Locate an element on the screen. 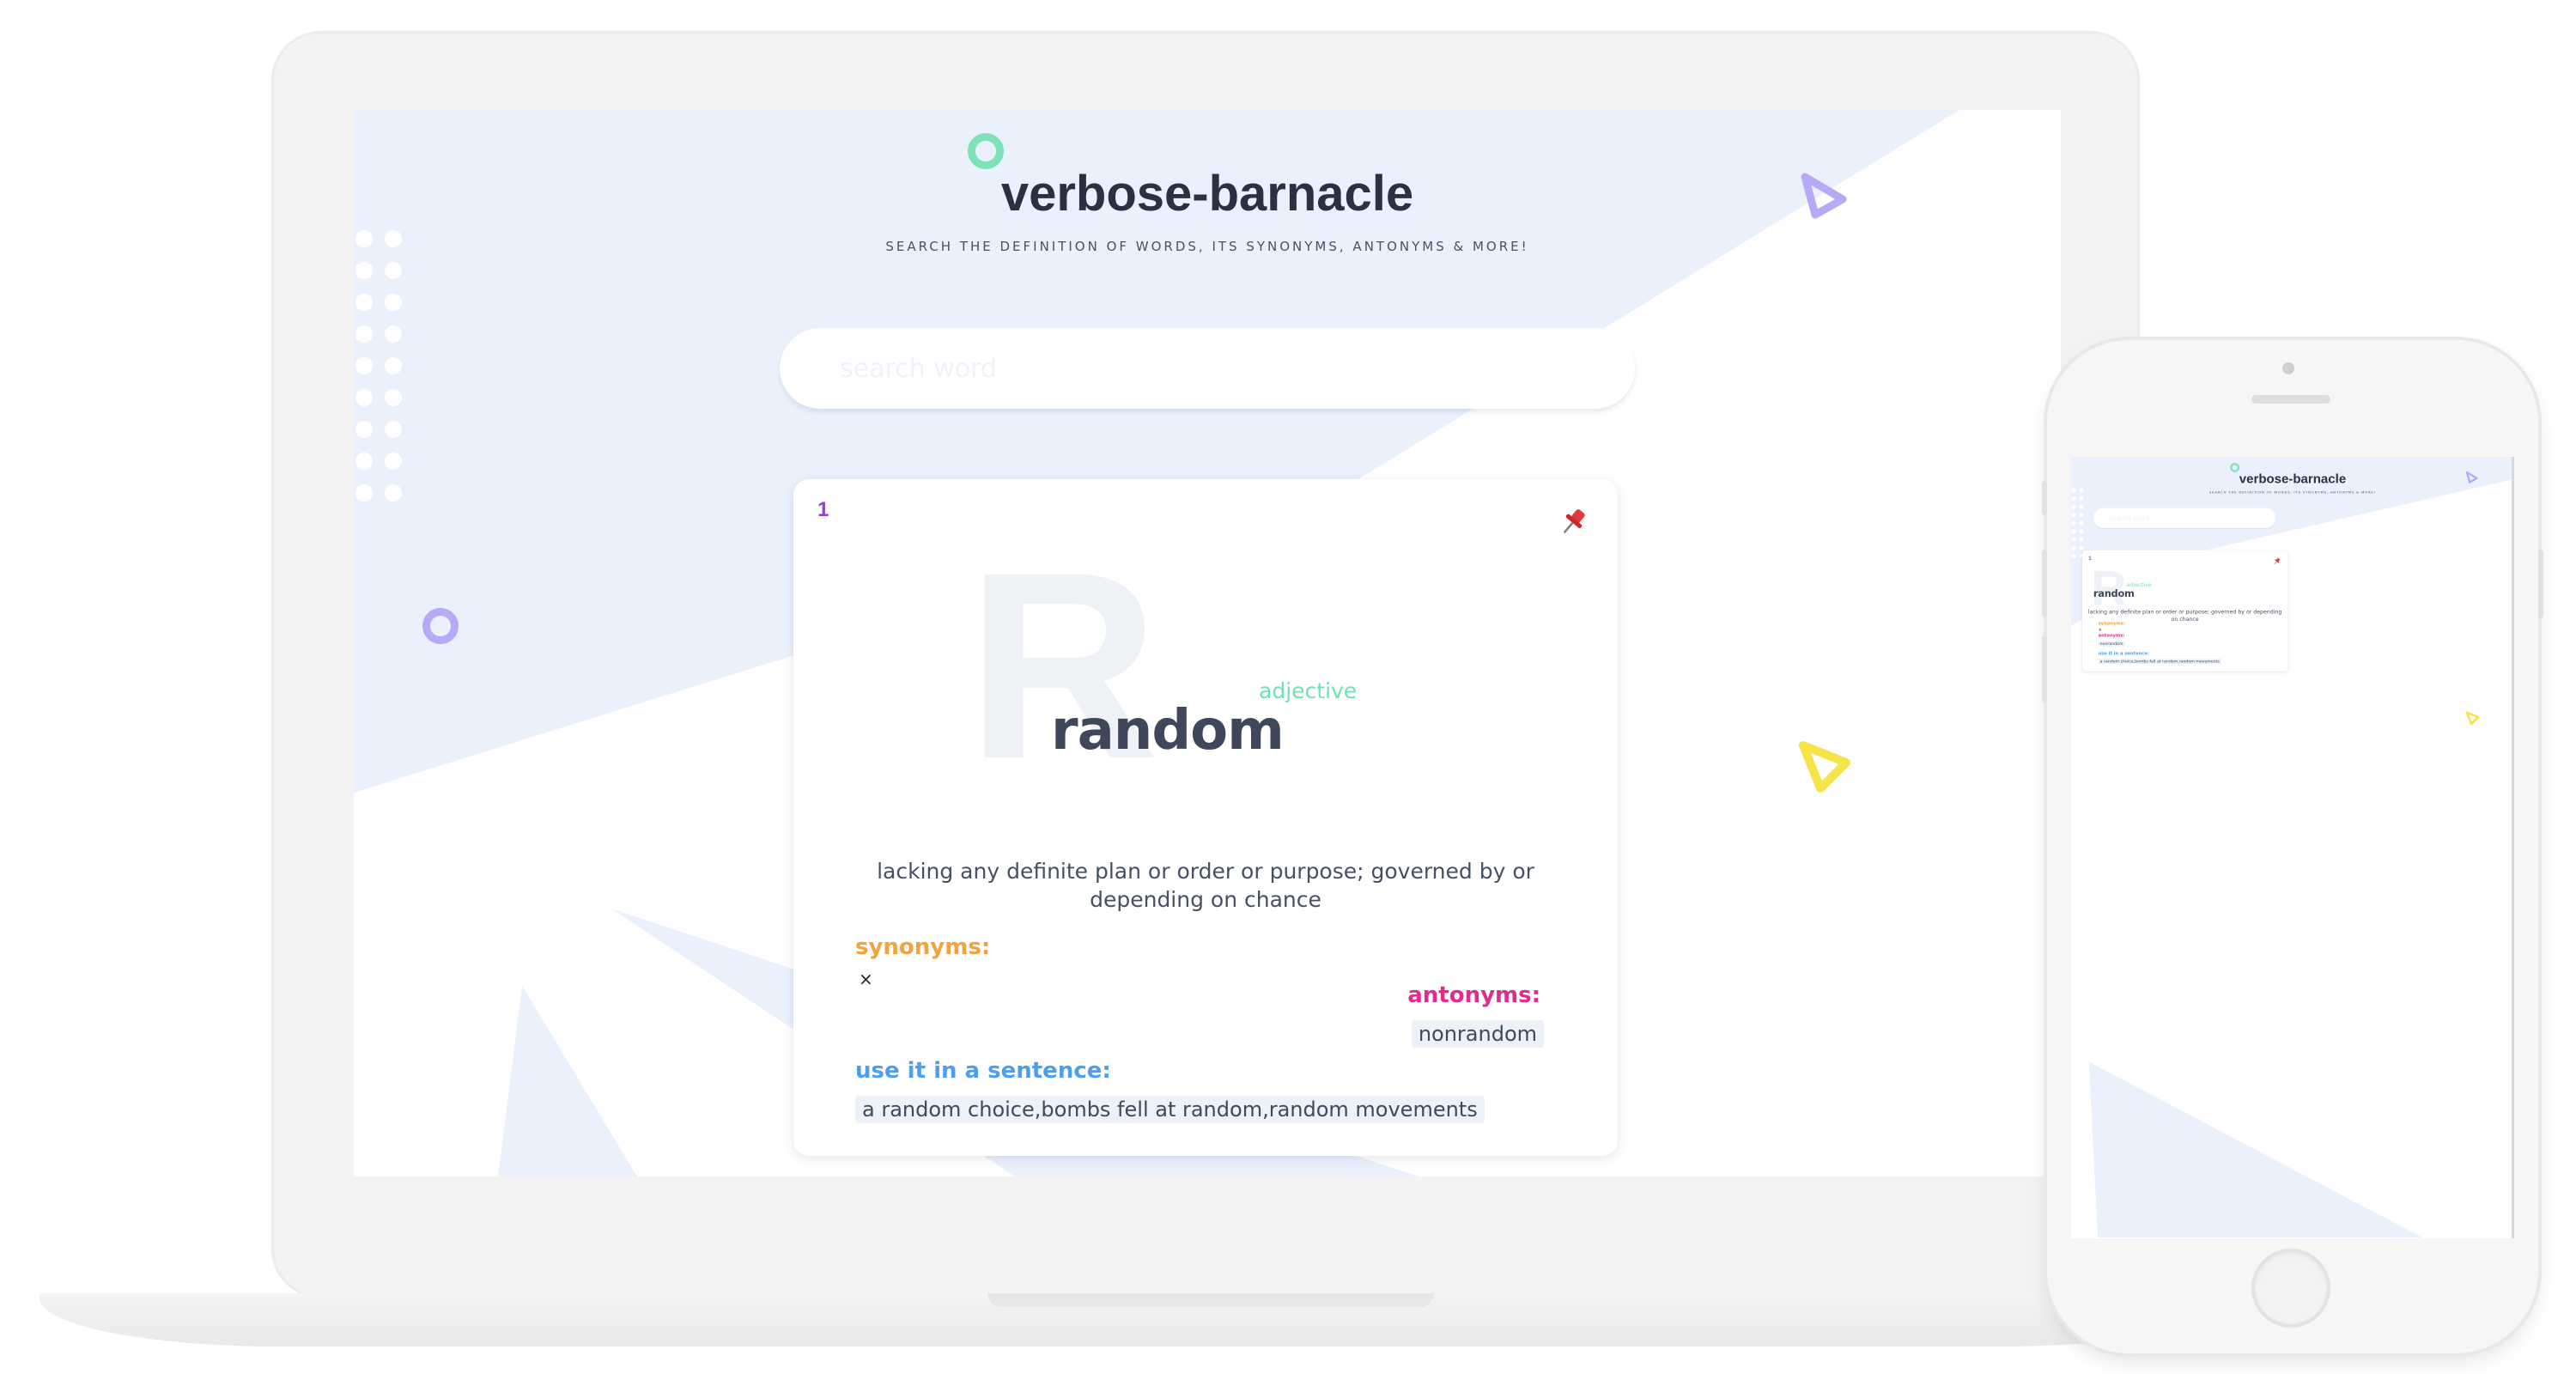 The image size is (2576, 1374). phone-volume-down is located at coordinates (2045, 668).